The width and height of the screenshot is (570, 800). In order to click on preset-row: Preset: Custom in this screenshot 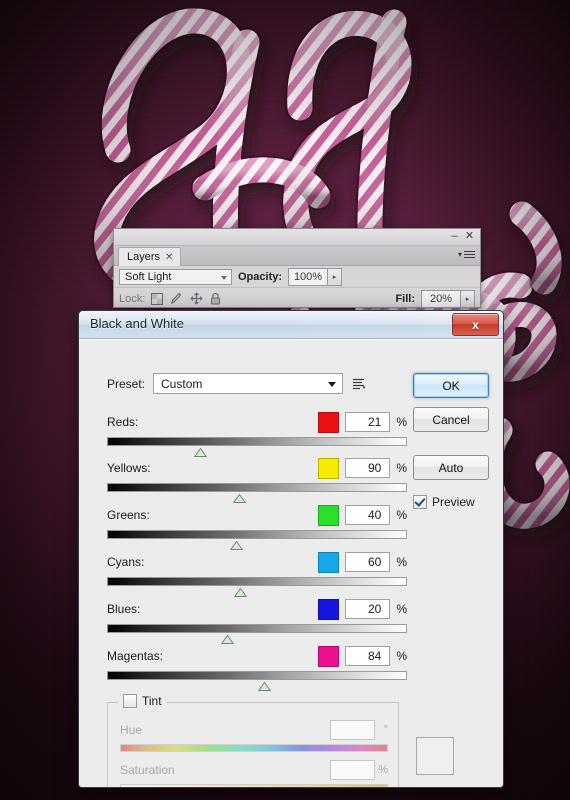, I will do `click(237, 383)`.